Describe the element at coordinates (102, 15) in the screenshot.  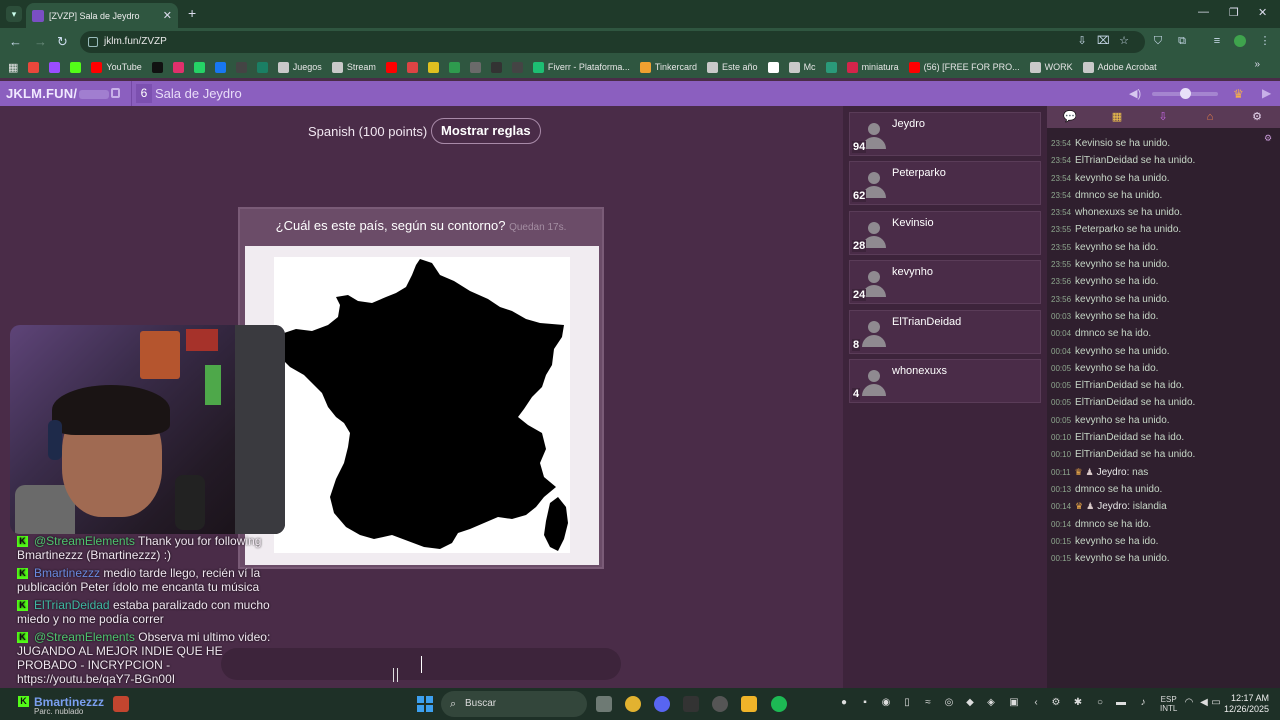
I see `browser-tab: [ZVZP] Sala de Jeydro ✕` at that location.